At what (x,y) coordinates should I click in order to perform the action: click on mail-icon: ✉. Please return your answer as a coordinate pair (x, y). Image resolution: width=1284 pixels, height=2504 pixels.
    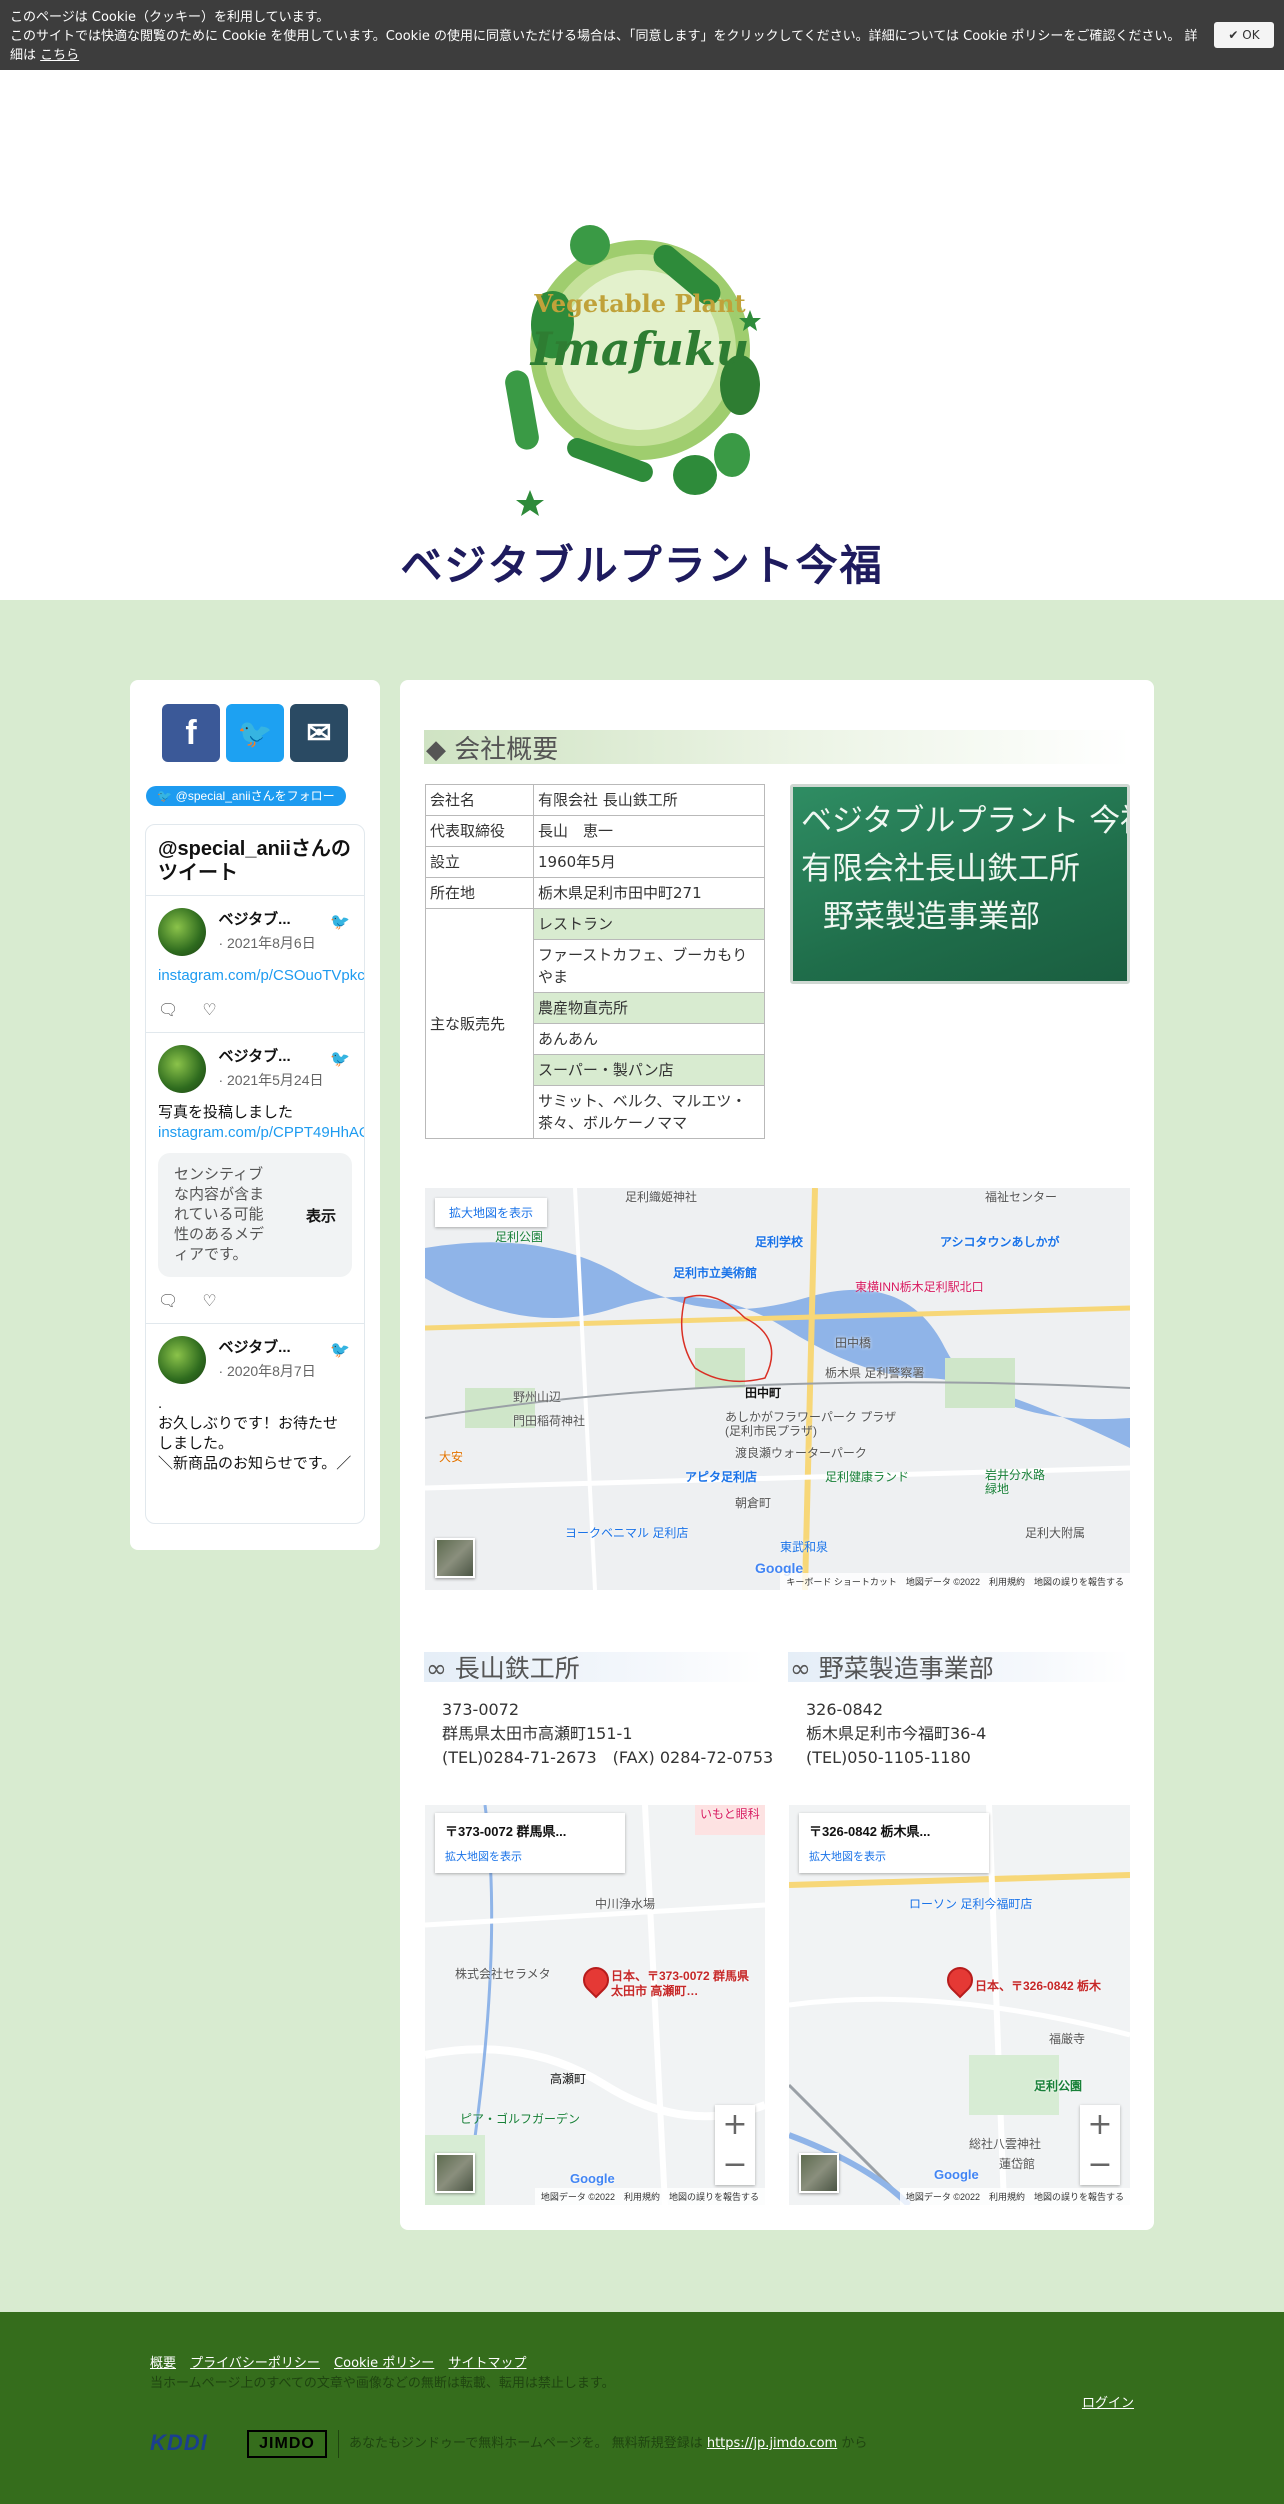
    Looking at the image, I should click on (319, 733).